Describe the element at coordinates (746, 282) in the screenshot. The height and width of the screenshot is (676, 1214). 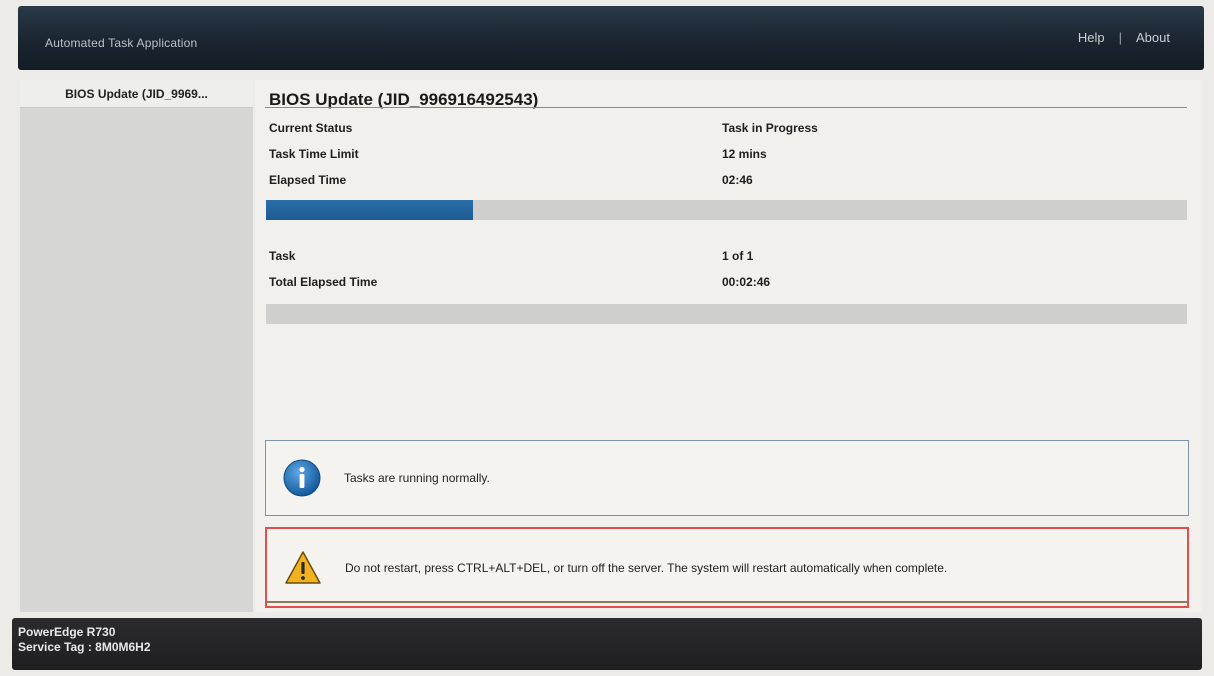
I see `overall-value: 00:02:46` at that location.